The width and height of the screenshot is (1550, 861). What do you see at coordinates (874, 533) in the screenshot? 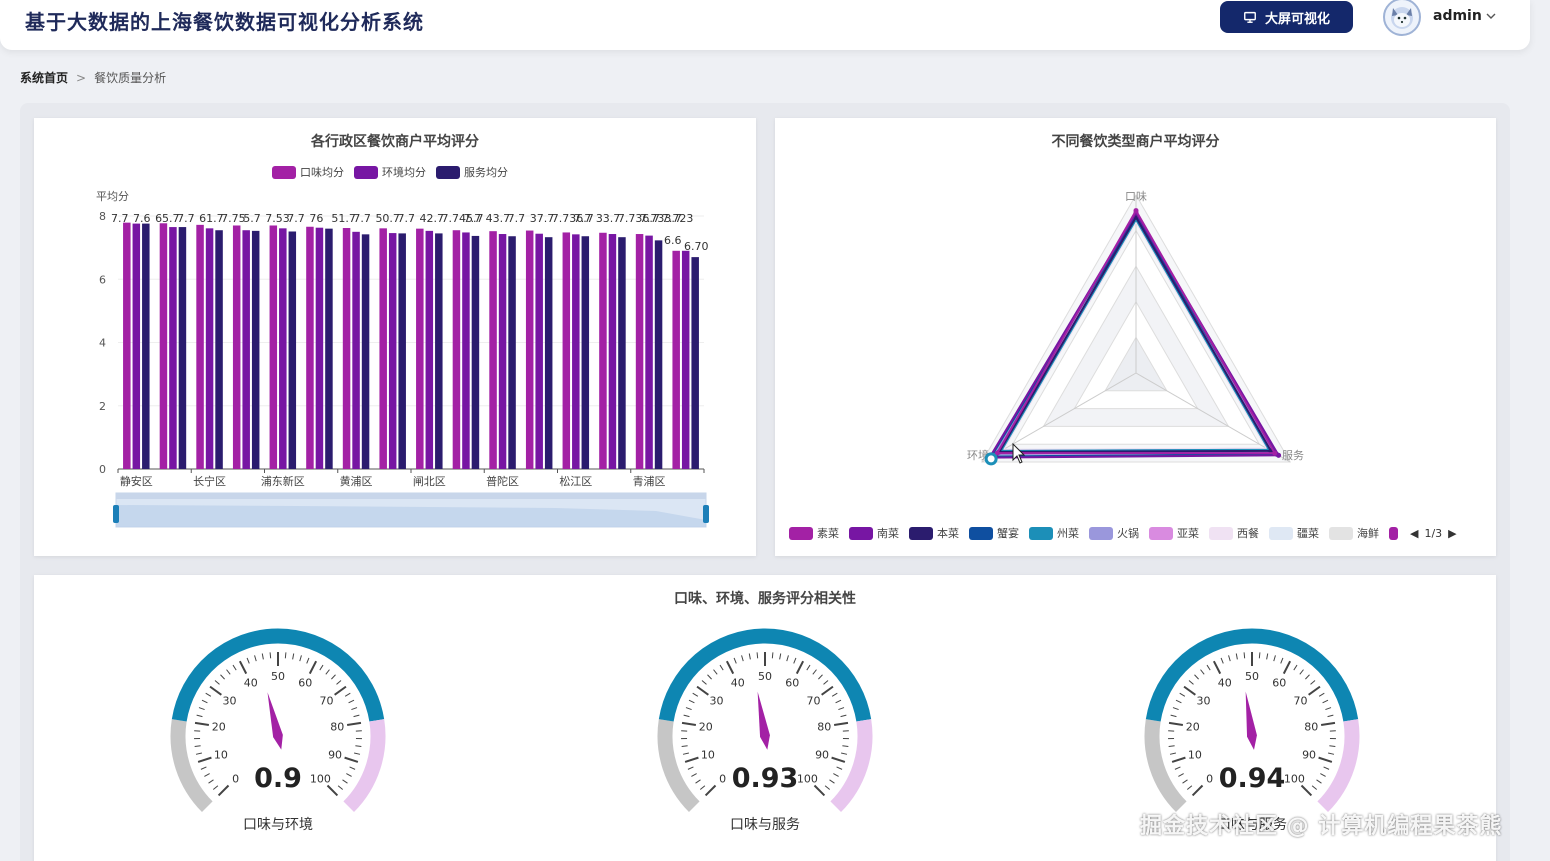
I see `radar-legend-item: 南菜` at bounding box center [874, 533].